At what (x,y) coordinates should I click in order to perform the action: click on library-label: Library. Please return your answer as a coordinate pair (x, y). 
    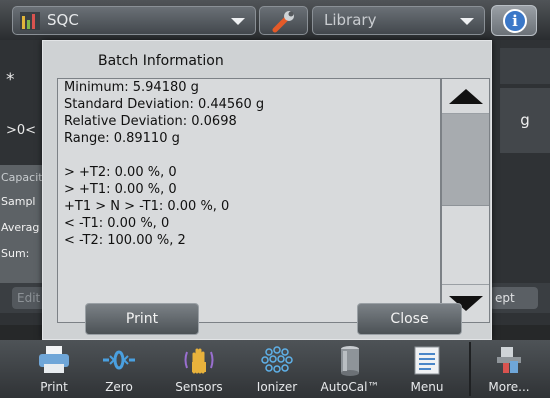
    Looking at the image, I should click on (350, 20).